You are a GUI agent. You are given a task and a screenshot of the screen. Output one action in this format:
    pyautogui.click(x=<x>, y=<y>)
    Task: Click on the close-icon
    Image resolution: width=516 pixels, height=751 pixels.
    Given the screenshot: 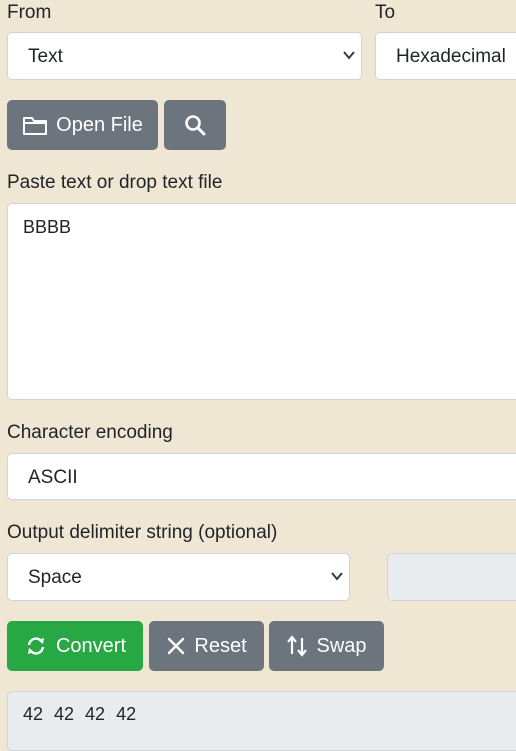 What is the action you would take?
    pyautogui.click(x=176, y=646)
    